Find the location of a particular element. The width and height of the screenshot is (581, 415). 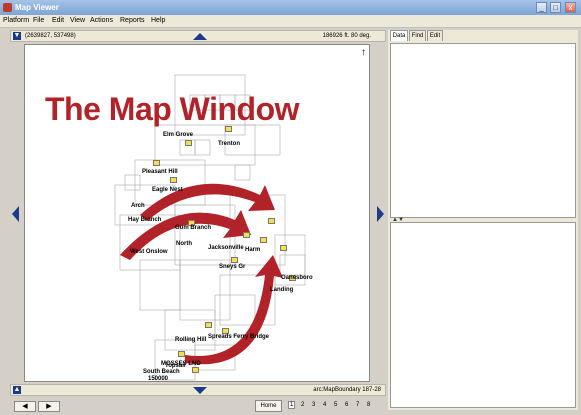

menu-actions: Actions is located at coordinates (101, 20).